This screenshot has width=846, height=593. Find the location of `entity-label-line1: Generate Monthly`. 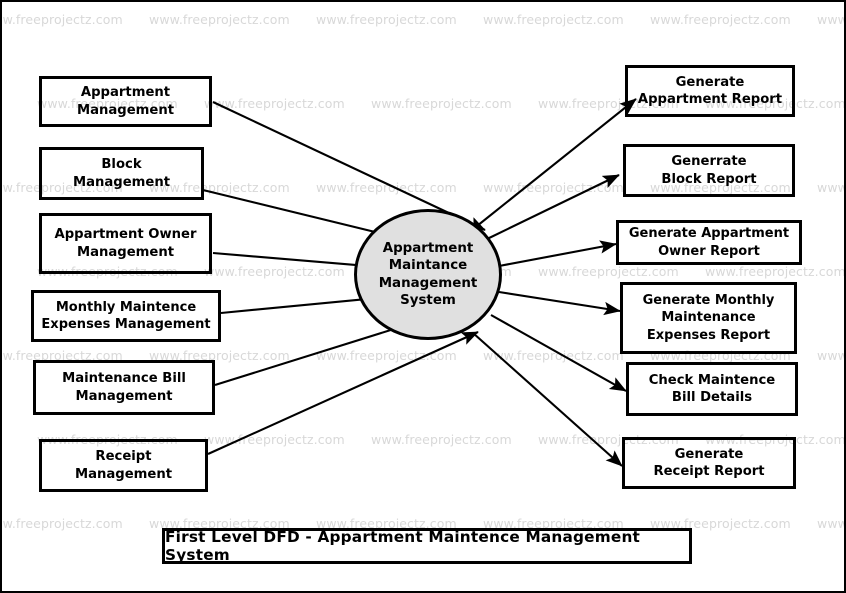

entity-label-line1: Generate Monthly is located at coordinates (708, 301).